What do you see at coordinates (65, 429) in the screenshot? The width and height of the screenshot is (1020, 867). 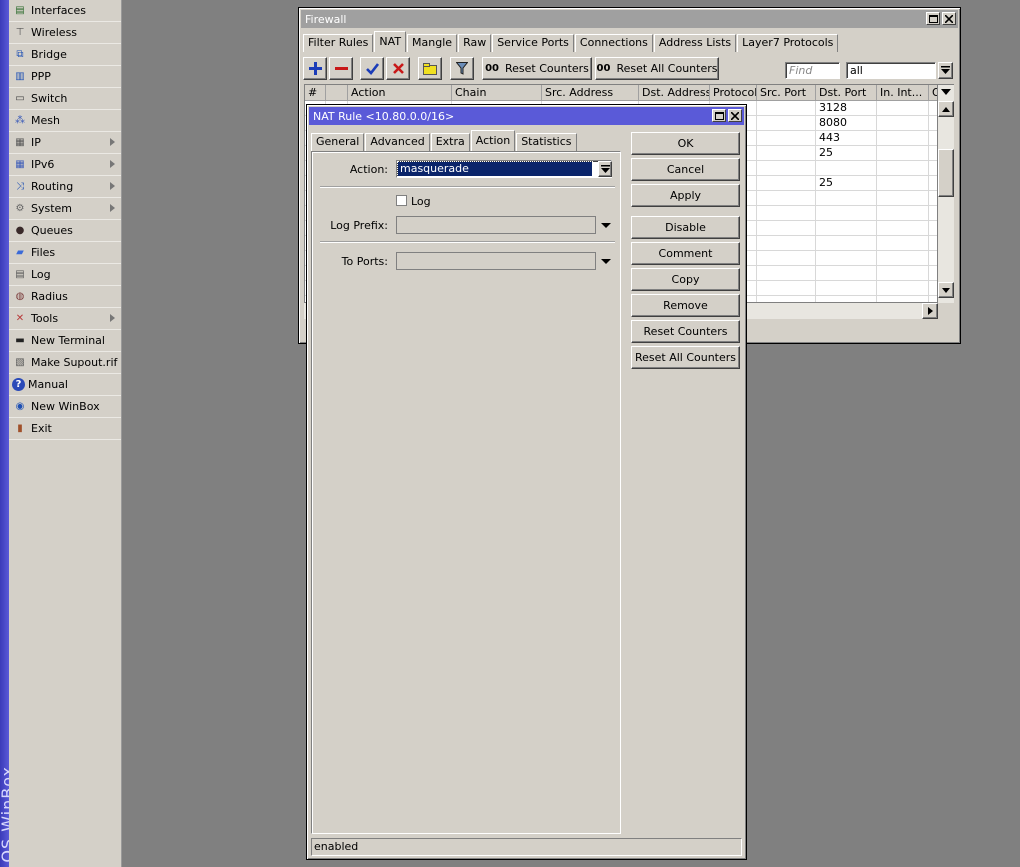 I see `menu-item-exit: ▮ Exit` at bounding box center [65, 429].